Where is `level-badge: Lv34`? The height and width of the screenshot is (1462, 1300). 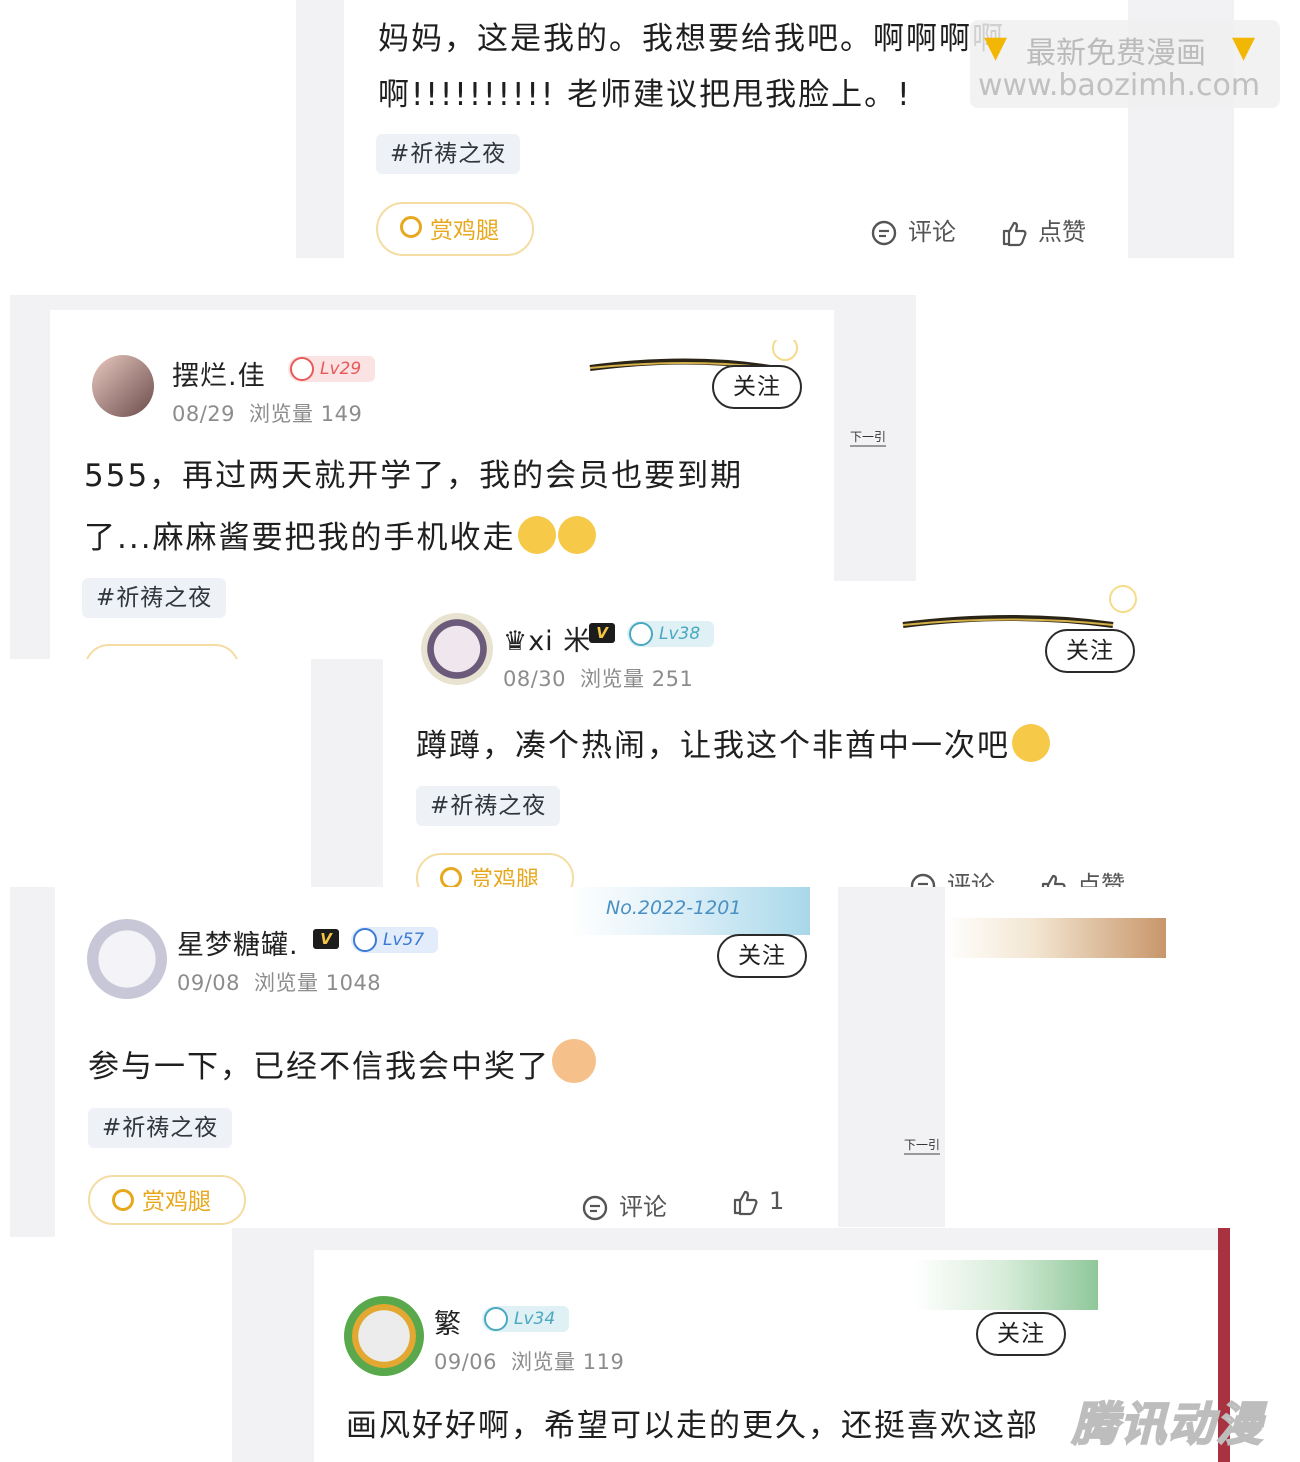
level-badge: Lv34 is located at coordinates (526, 1319).